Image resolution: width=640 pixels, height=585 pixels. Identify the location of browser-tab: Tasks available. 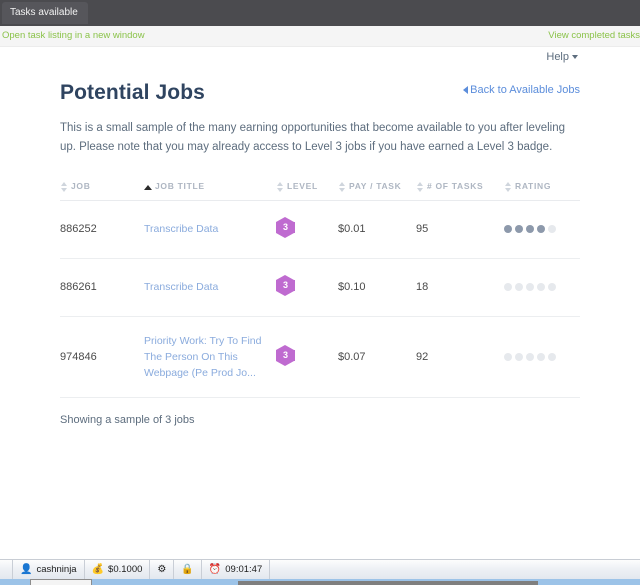
(45, 13).